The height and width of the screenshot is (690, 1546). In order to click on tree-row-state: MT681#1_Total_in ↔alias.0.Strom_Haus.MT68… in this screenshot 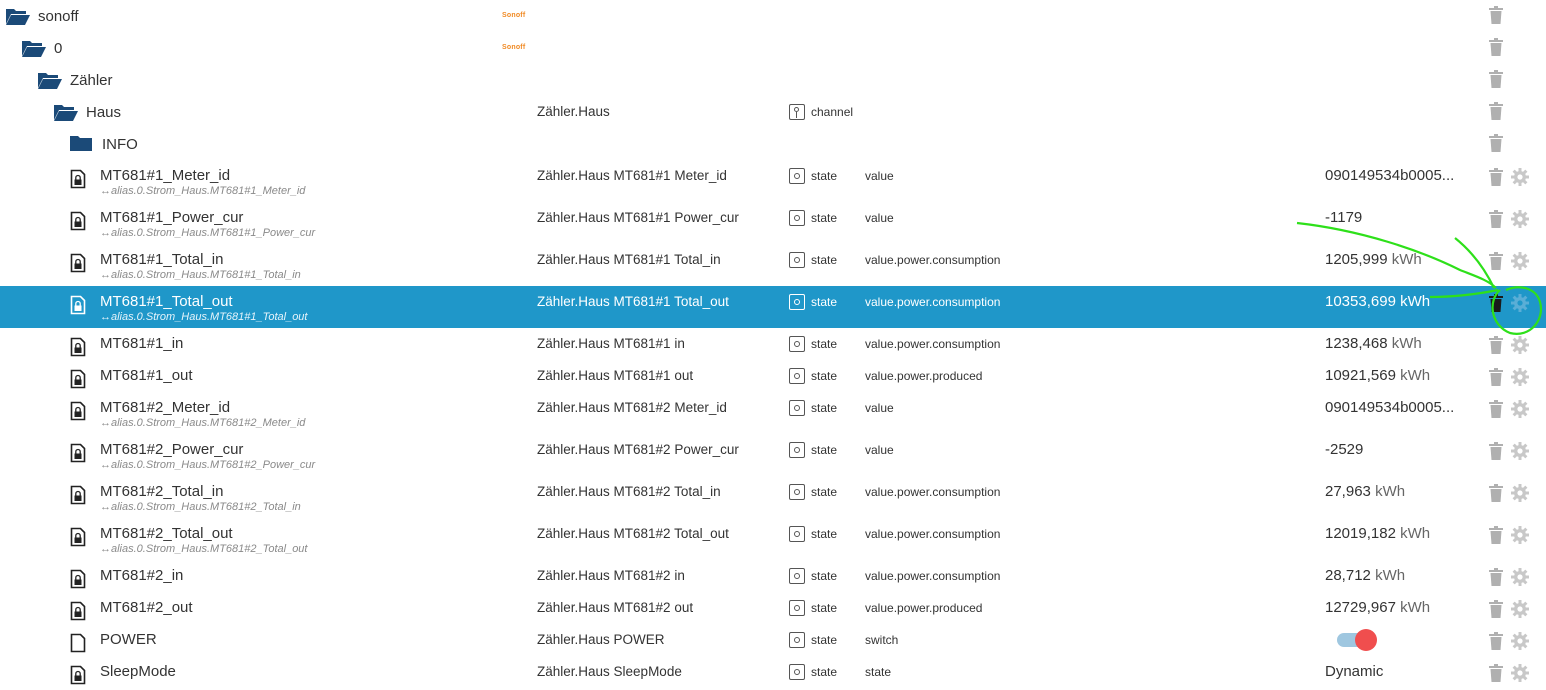, I will do `click(773, 265)`.